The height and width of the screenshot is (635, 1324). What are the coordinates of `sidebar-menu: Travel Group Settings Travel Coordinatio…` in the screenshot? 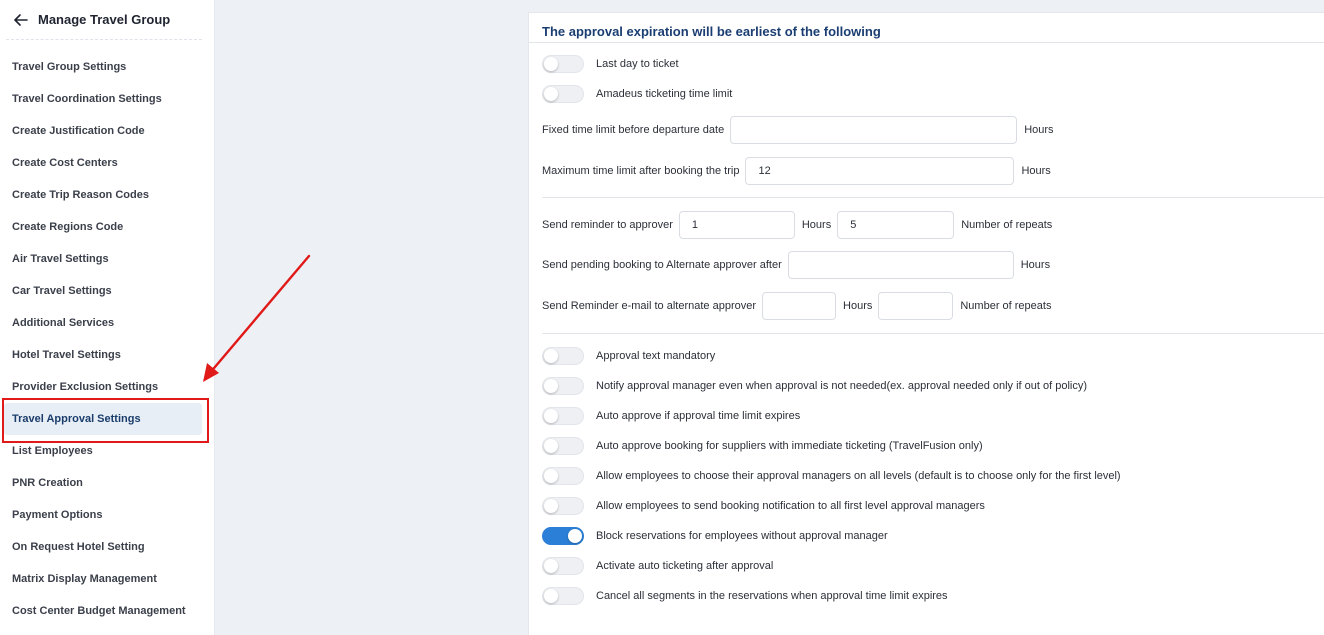 It's located at (107, 339).